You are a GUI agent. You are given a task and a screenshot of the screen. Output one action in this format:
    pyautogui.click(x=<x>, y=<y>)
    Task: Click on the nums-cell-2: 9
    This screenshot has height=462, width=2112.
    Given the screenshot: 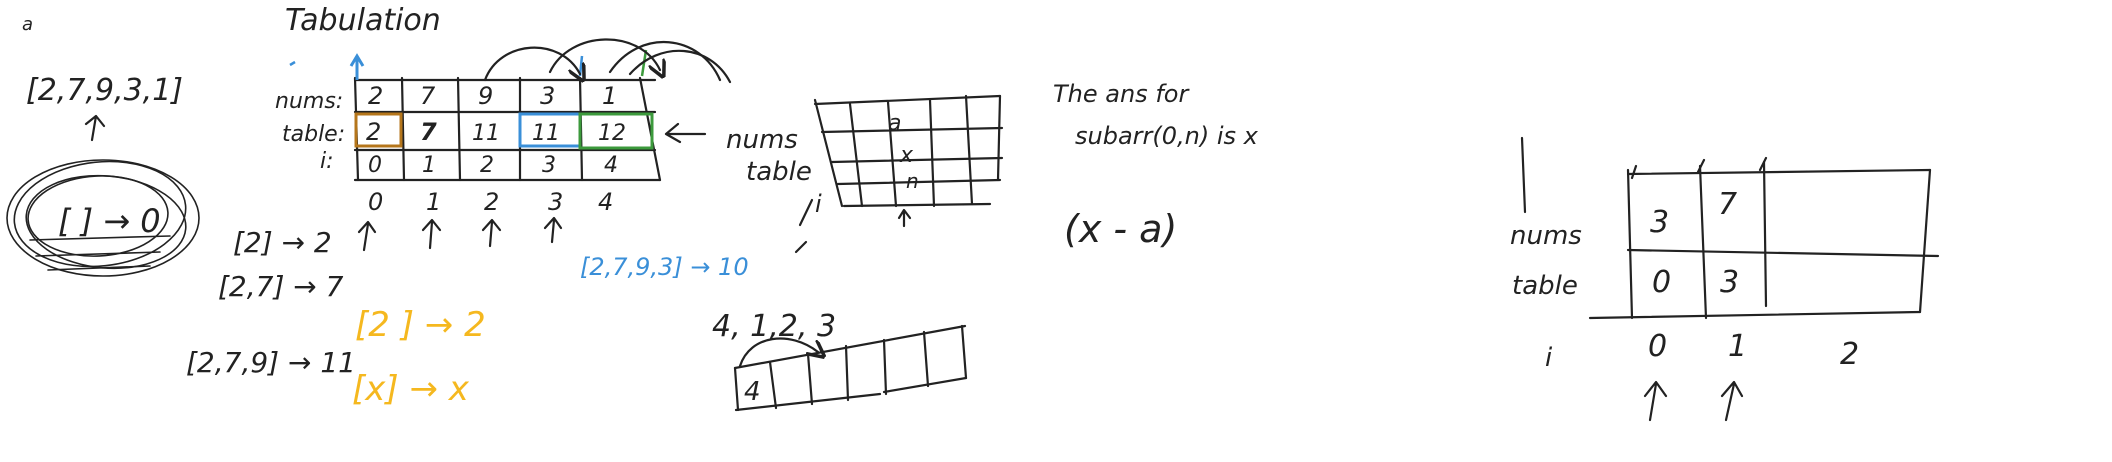 What is the action you would take?
    pyautogui.click(x=485, y=96)
    